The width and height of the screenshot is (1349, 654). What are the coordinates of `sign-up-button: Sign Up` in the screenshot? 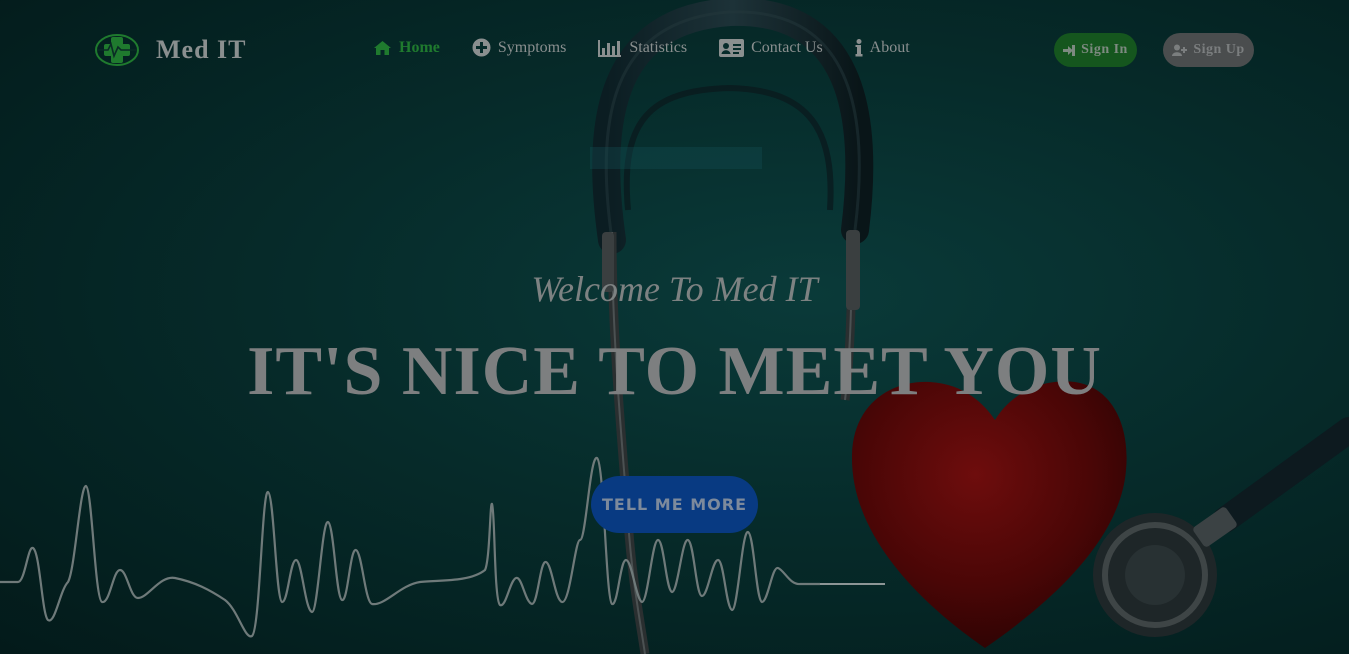 It's located at (1208, 50).